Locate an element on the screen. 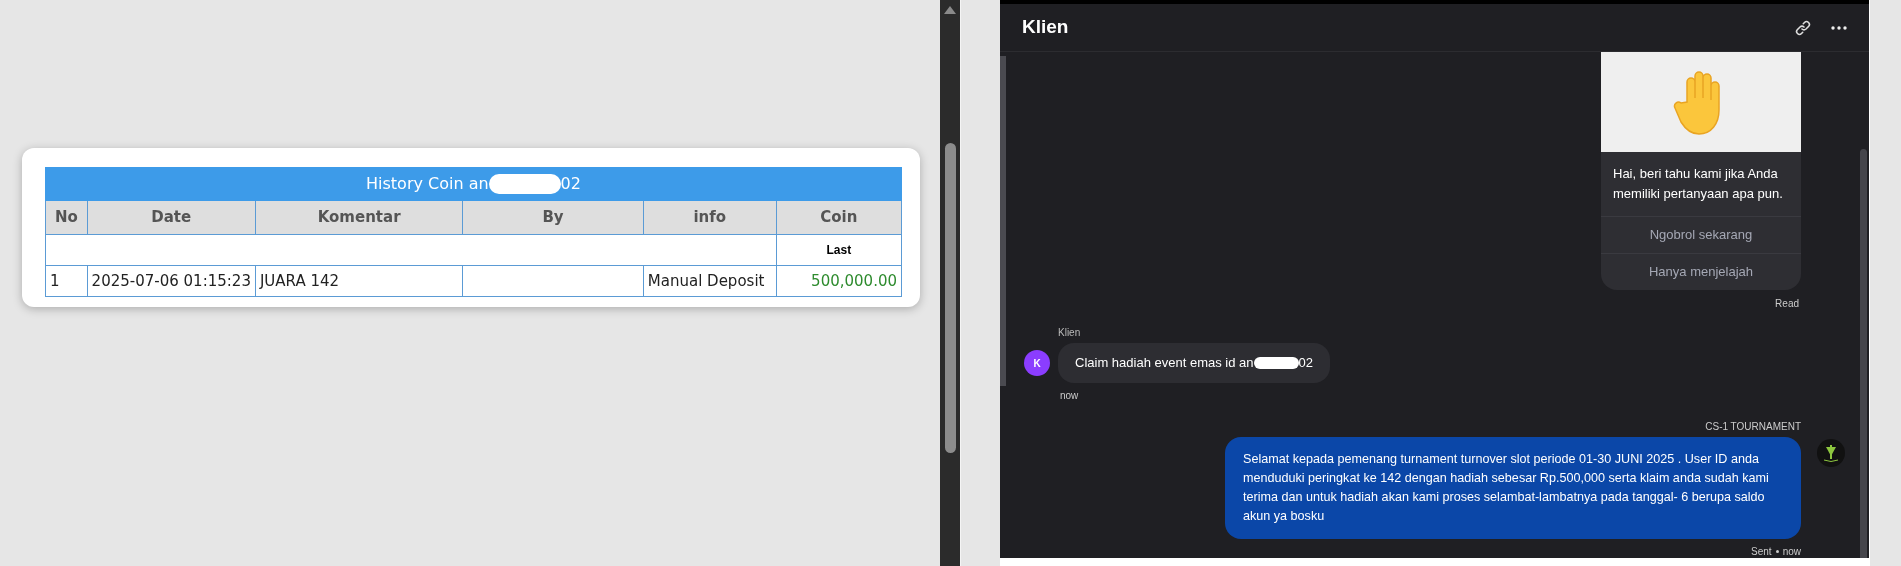  title-text: History Coin an is located at coordinates (427, 184).